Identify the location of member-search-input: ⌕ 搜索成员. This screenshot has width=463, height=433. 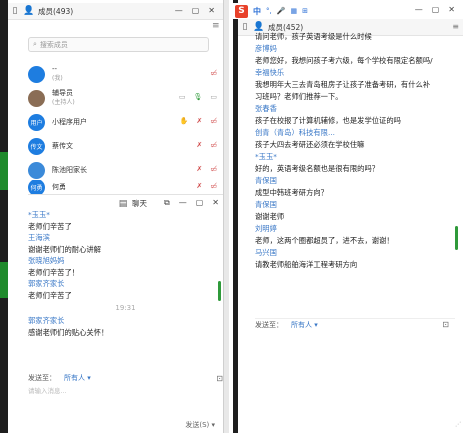
(118, 44).